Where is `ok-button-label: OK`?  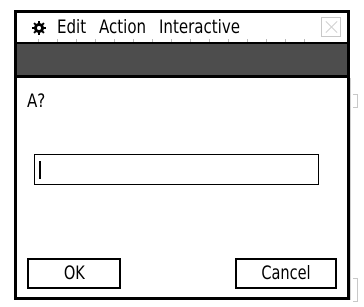 ok-button-label: OK is located at coordinates (74, 273).